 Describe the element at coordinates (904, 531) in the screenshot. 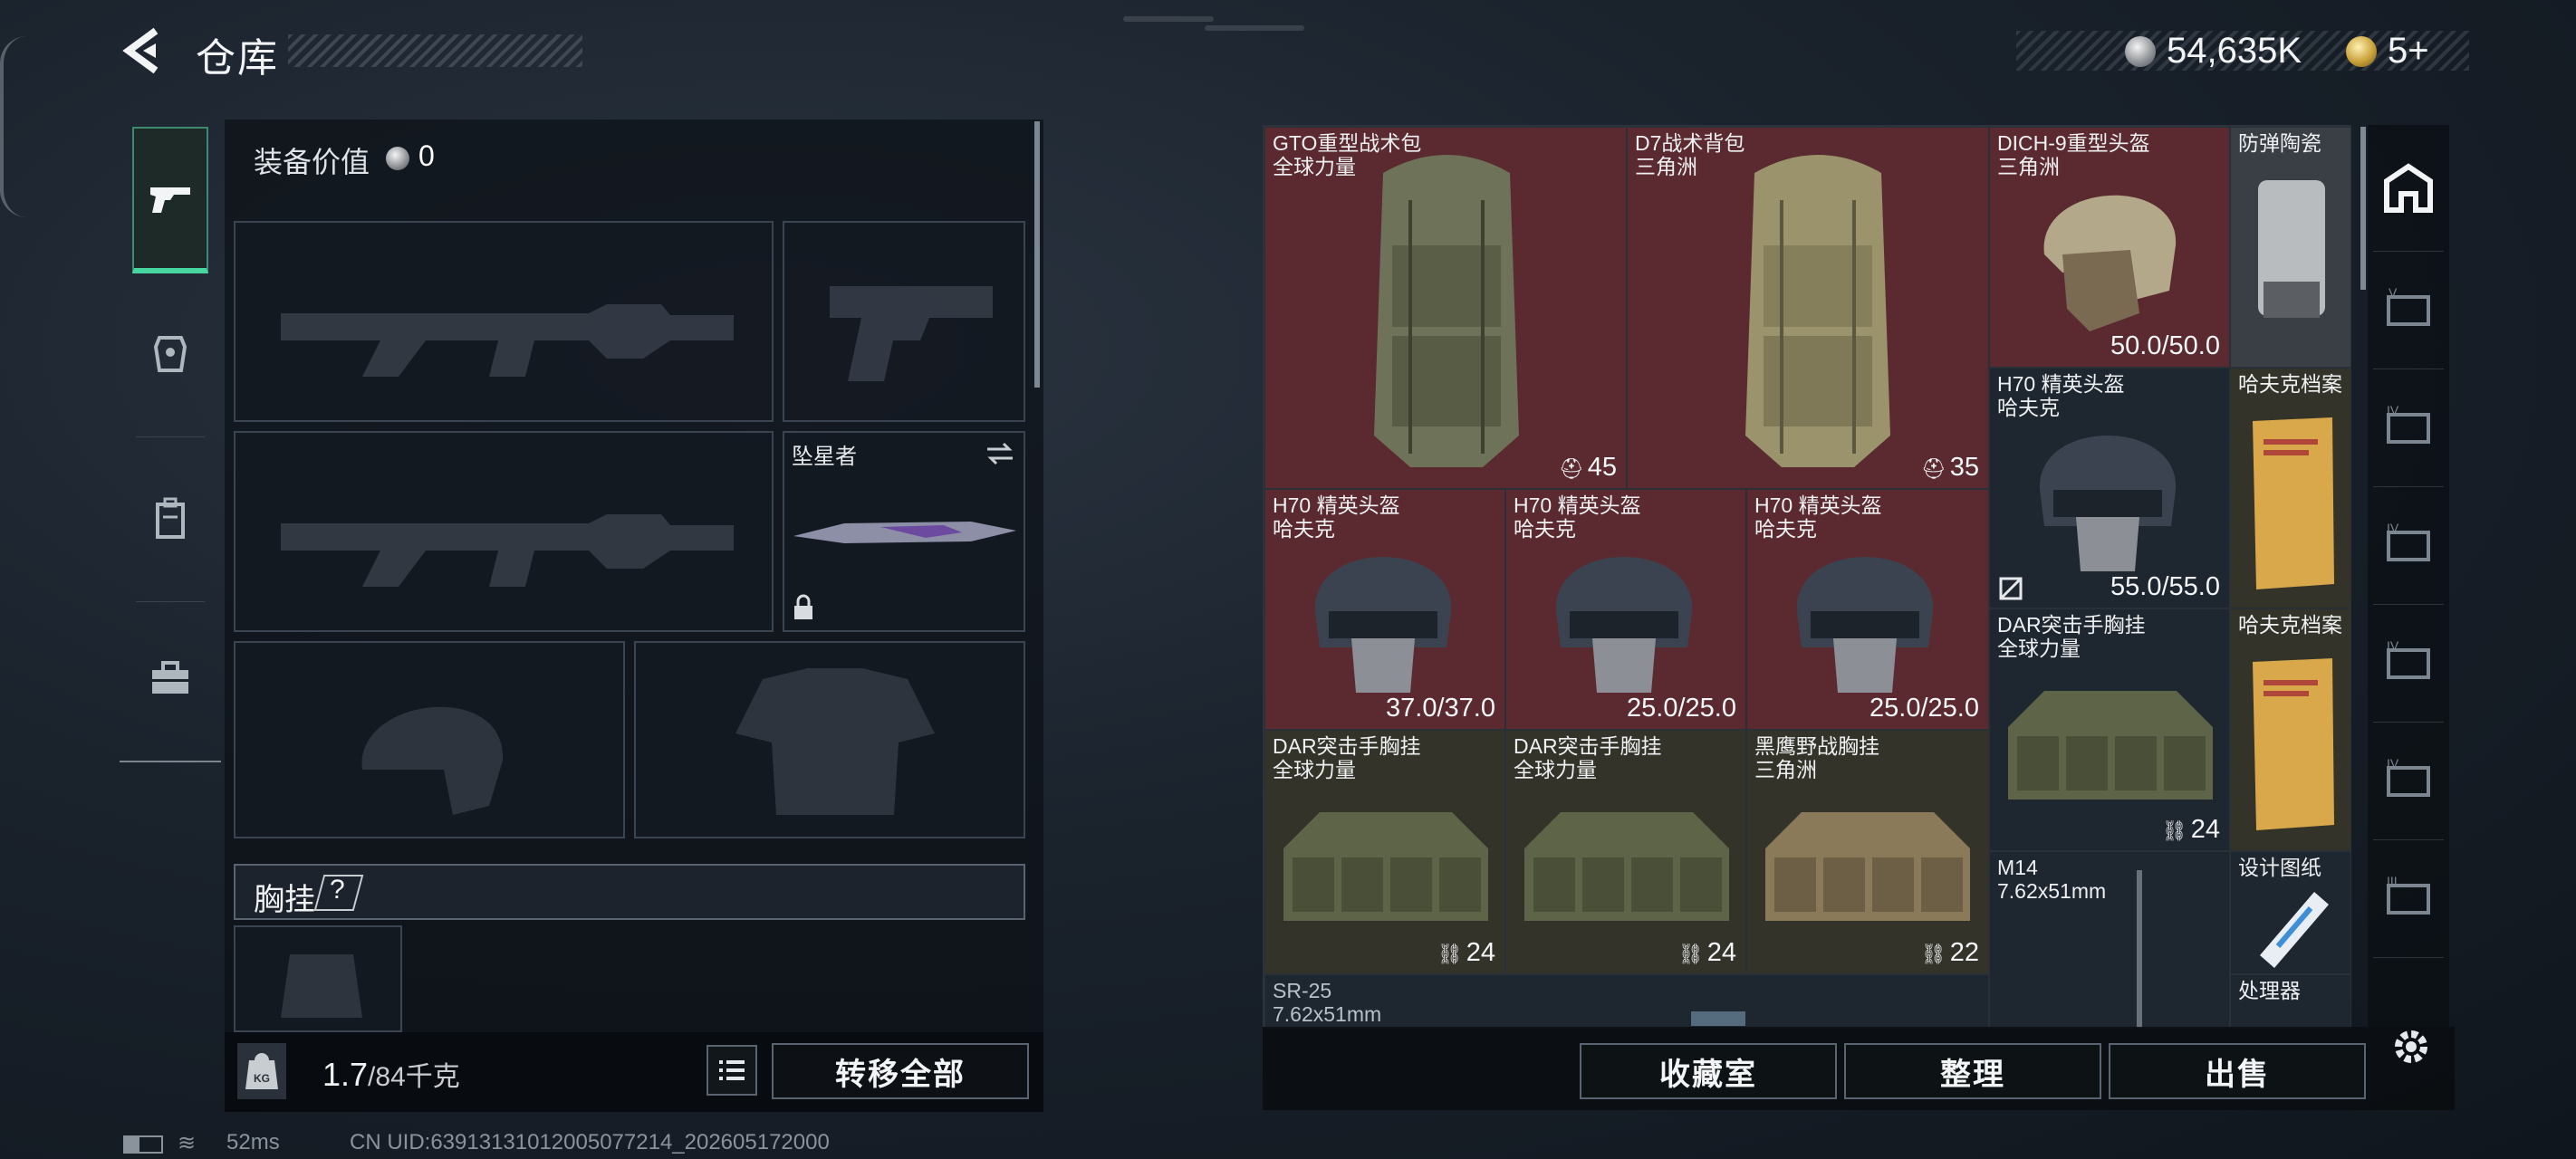

I see `melee-slot: 坠星者` at that location.